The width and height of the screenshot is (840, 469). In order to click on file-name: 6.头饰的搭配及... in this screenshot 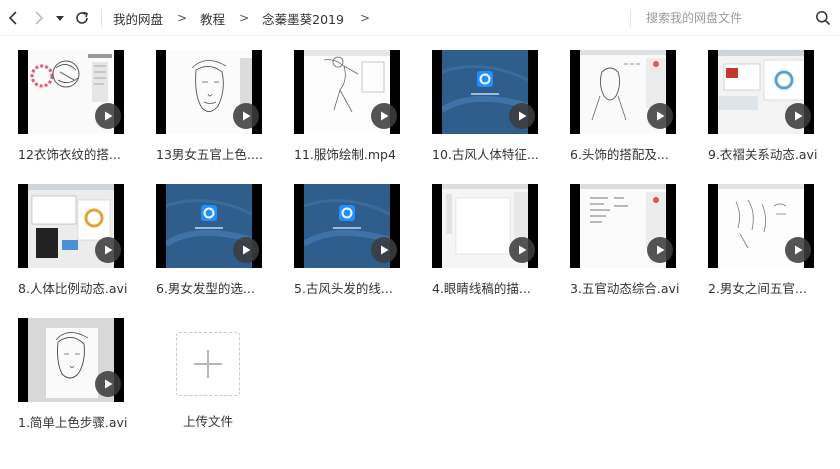, I will do `click(619, 154)`.